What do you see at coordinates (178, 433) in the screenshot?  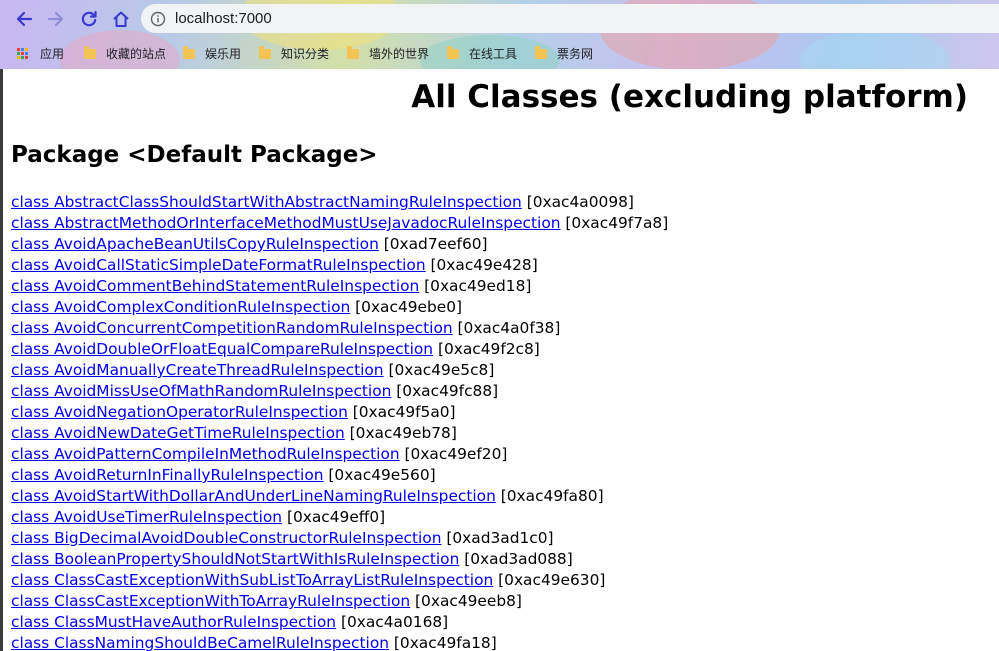 I see `class-link: class AvoidNewDateGetTimeRuleInspection` at bounding box center [178, 433].